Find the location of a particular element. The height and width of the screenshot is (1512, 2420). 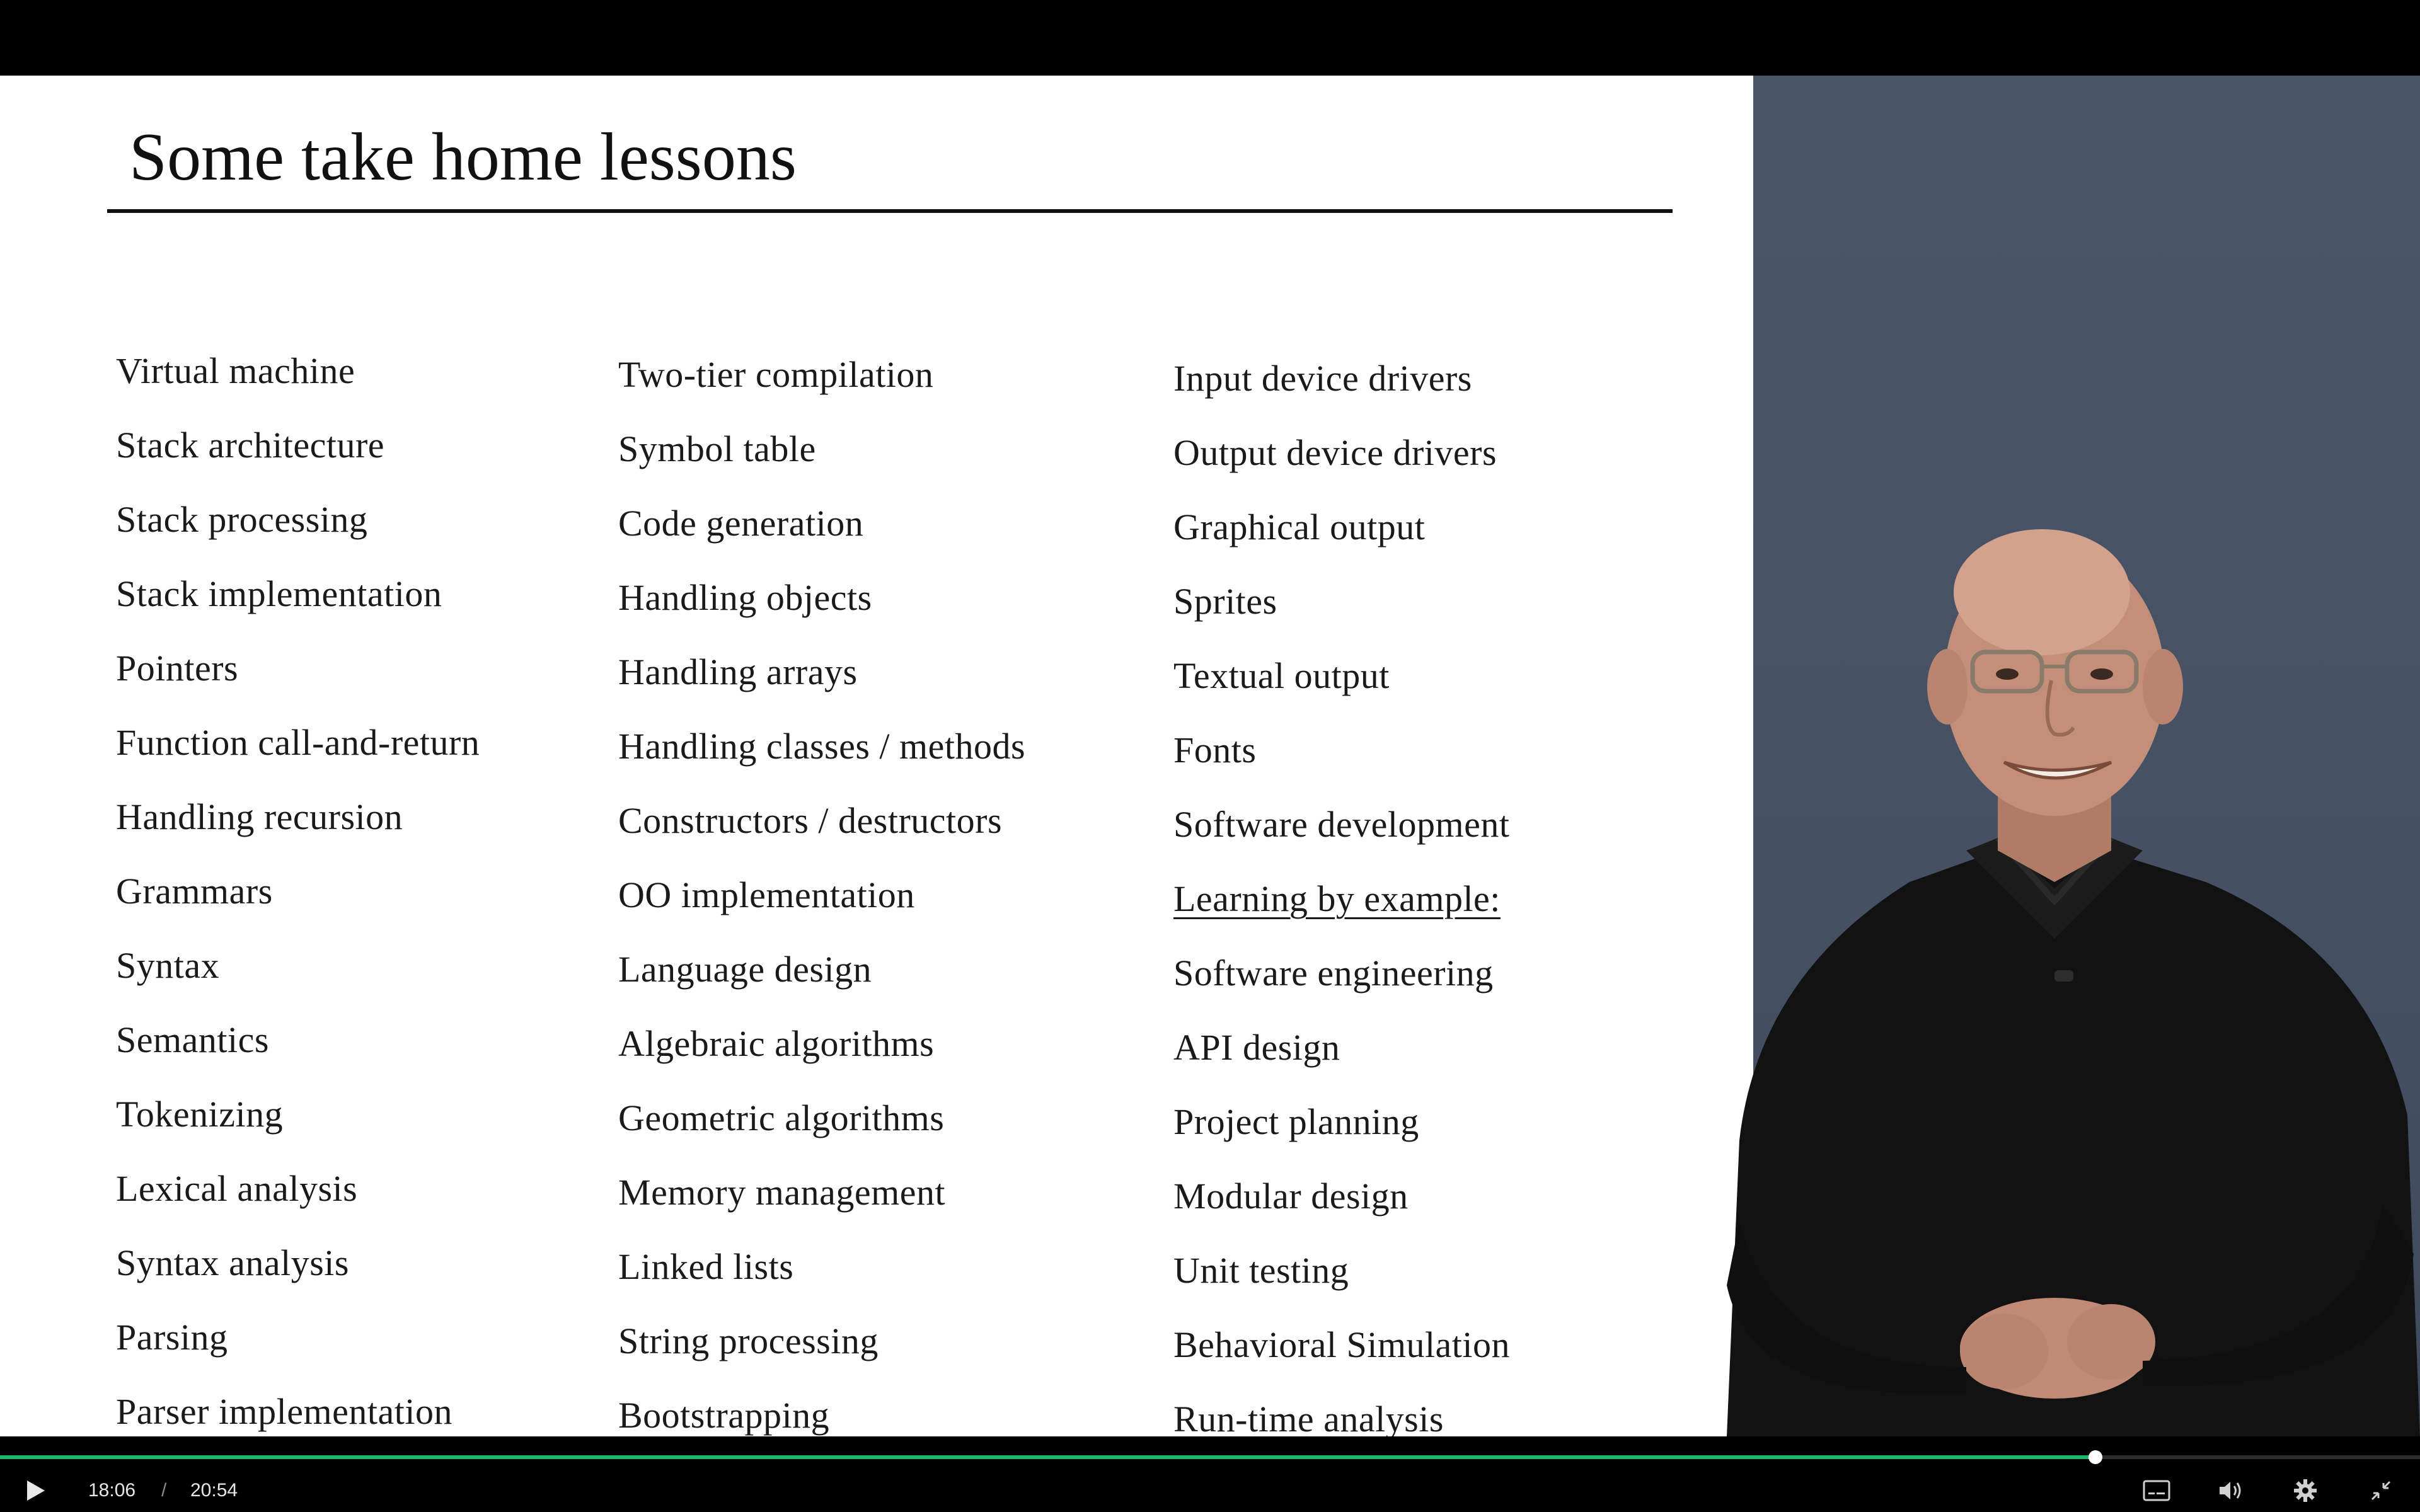

lesson-item: Grammars is located at coordinates (298, 891).